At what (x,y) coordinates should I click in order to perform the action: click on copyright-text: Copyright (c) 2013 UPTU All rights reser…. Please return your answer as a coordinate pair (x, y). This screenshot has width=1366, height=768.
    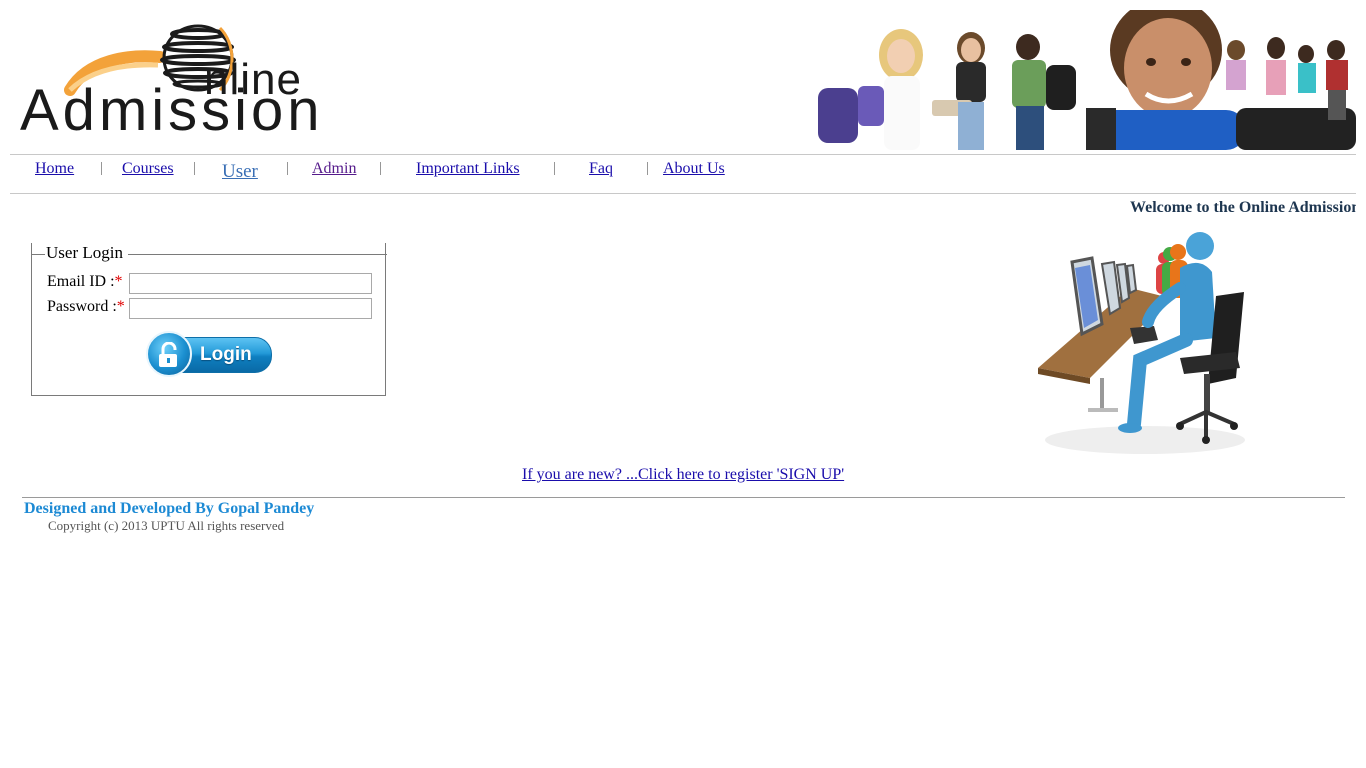
    Looking at the image, I should click on (166, 525).